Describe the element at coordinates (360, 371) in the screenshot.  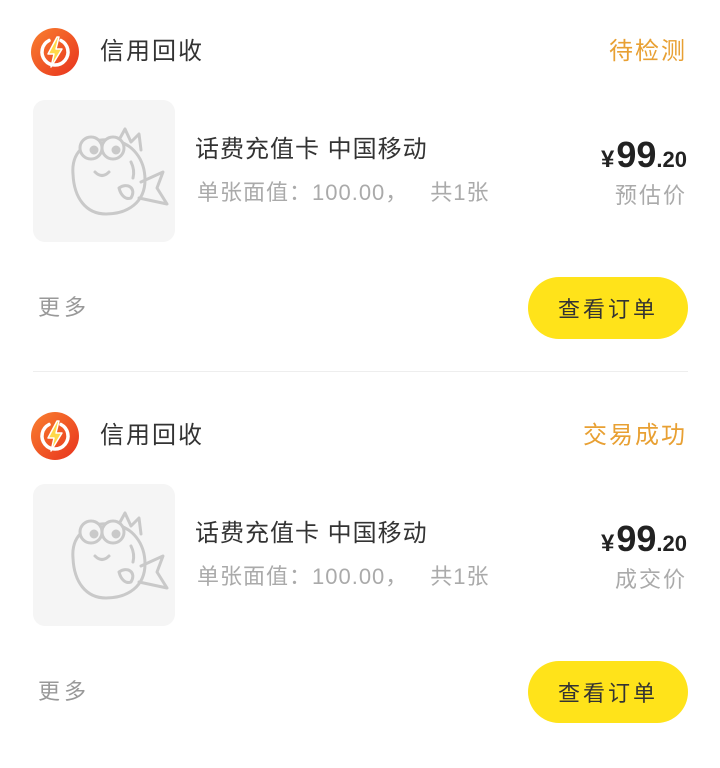
I see `order-divider` at that location.